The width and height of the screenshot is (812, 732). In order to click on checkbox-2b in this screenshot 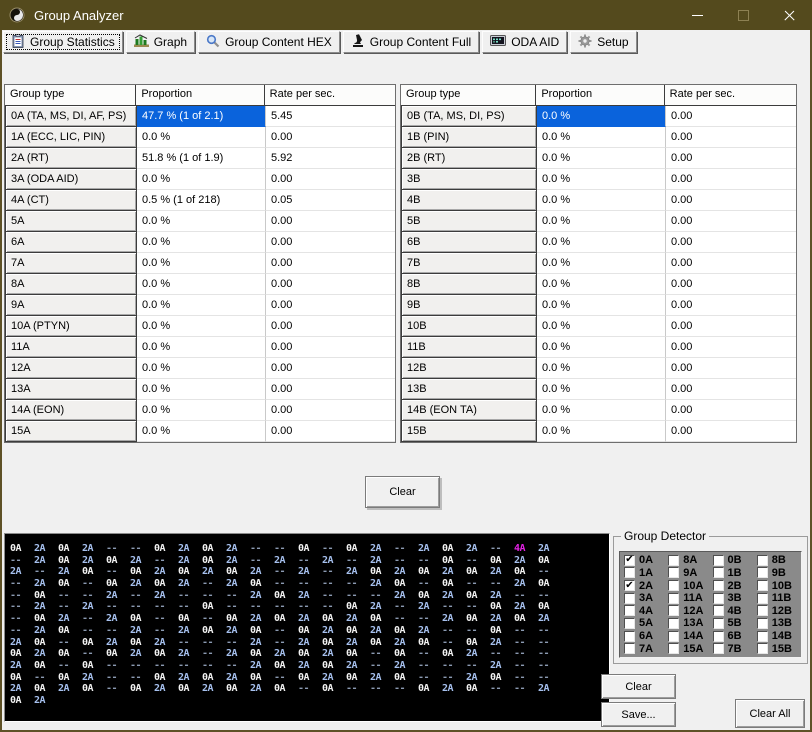, I will do `click(718, 586)`.